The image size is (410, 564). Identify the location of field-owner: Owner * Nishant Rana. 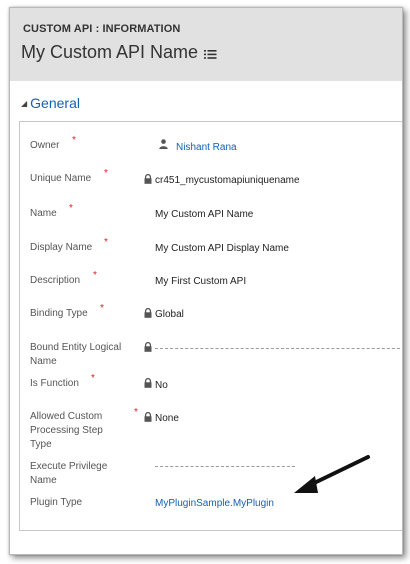
(211, 145).